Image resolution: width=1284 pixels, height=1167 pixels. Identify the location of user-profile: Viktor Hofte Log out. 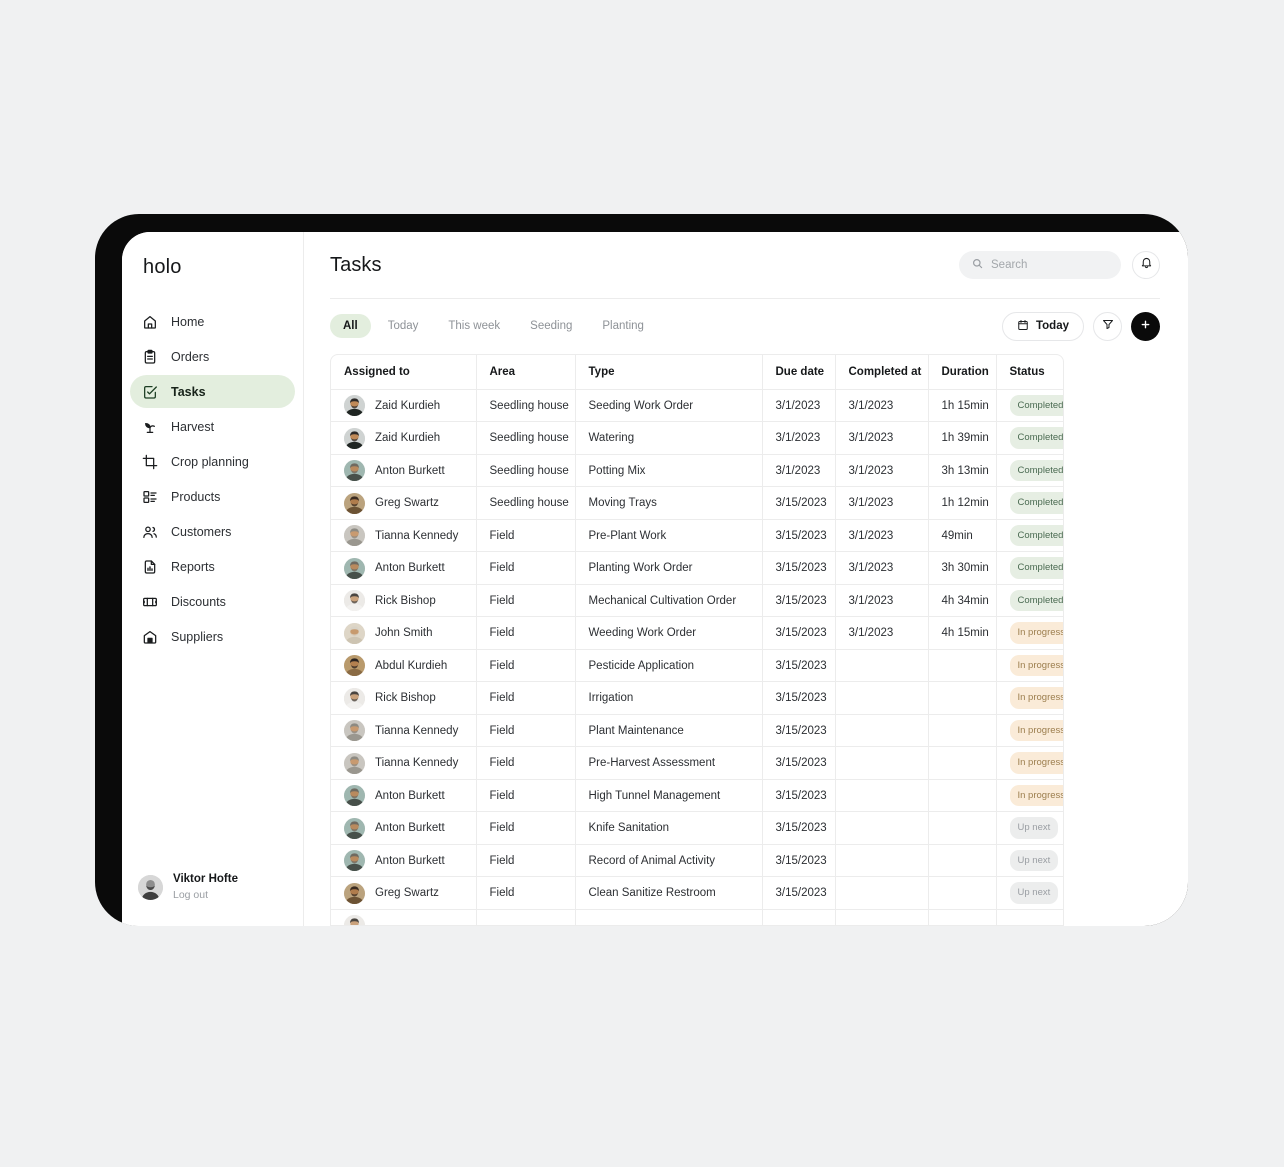
(212, 887).